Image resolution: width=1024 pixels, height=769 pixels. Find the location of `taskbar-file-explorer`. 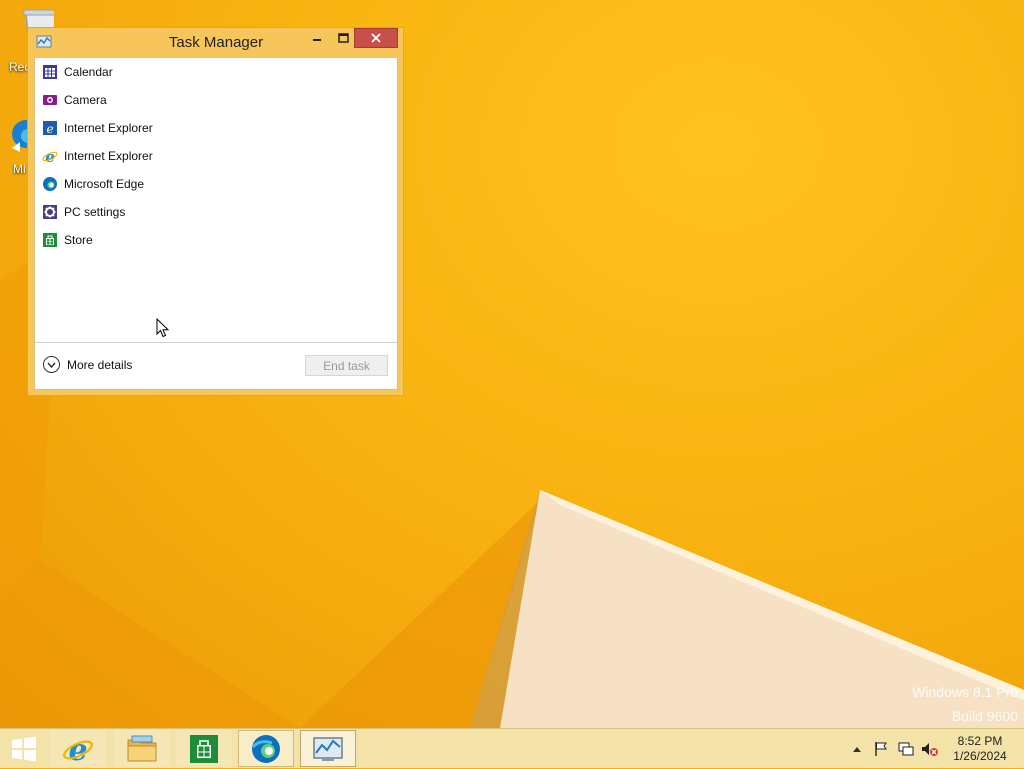

taskbar-file-explorer is located at coordinates (142, 748).